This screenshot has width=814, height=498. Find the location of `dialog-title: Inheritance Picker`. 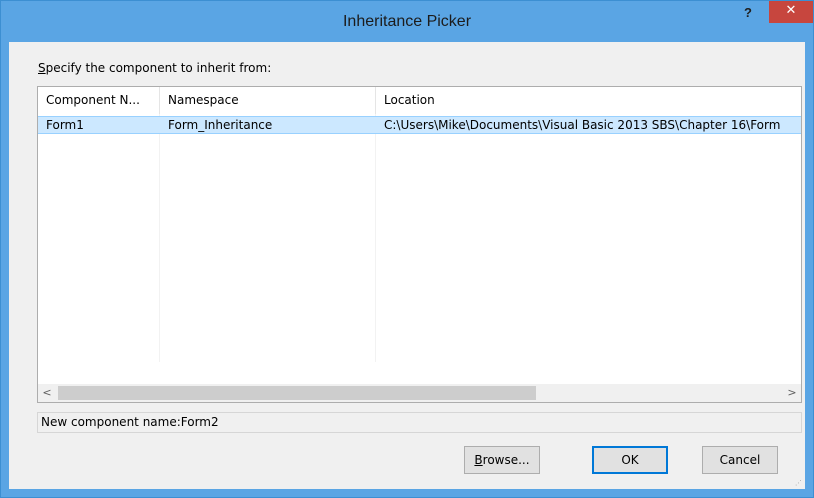

dialog-title: Inheritance Picker is located at coordinates (407, 21).